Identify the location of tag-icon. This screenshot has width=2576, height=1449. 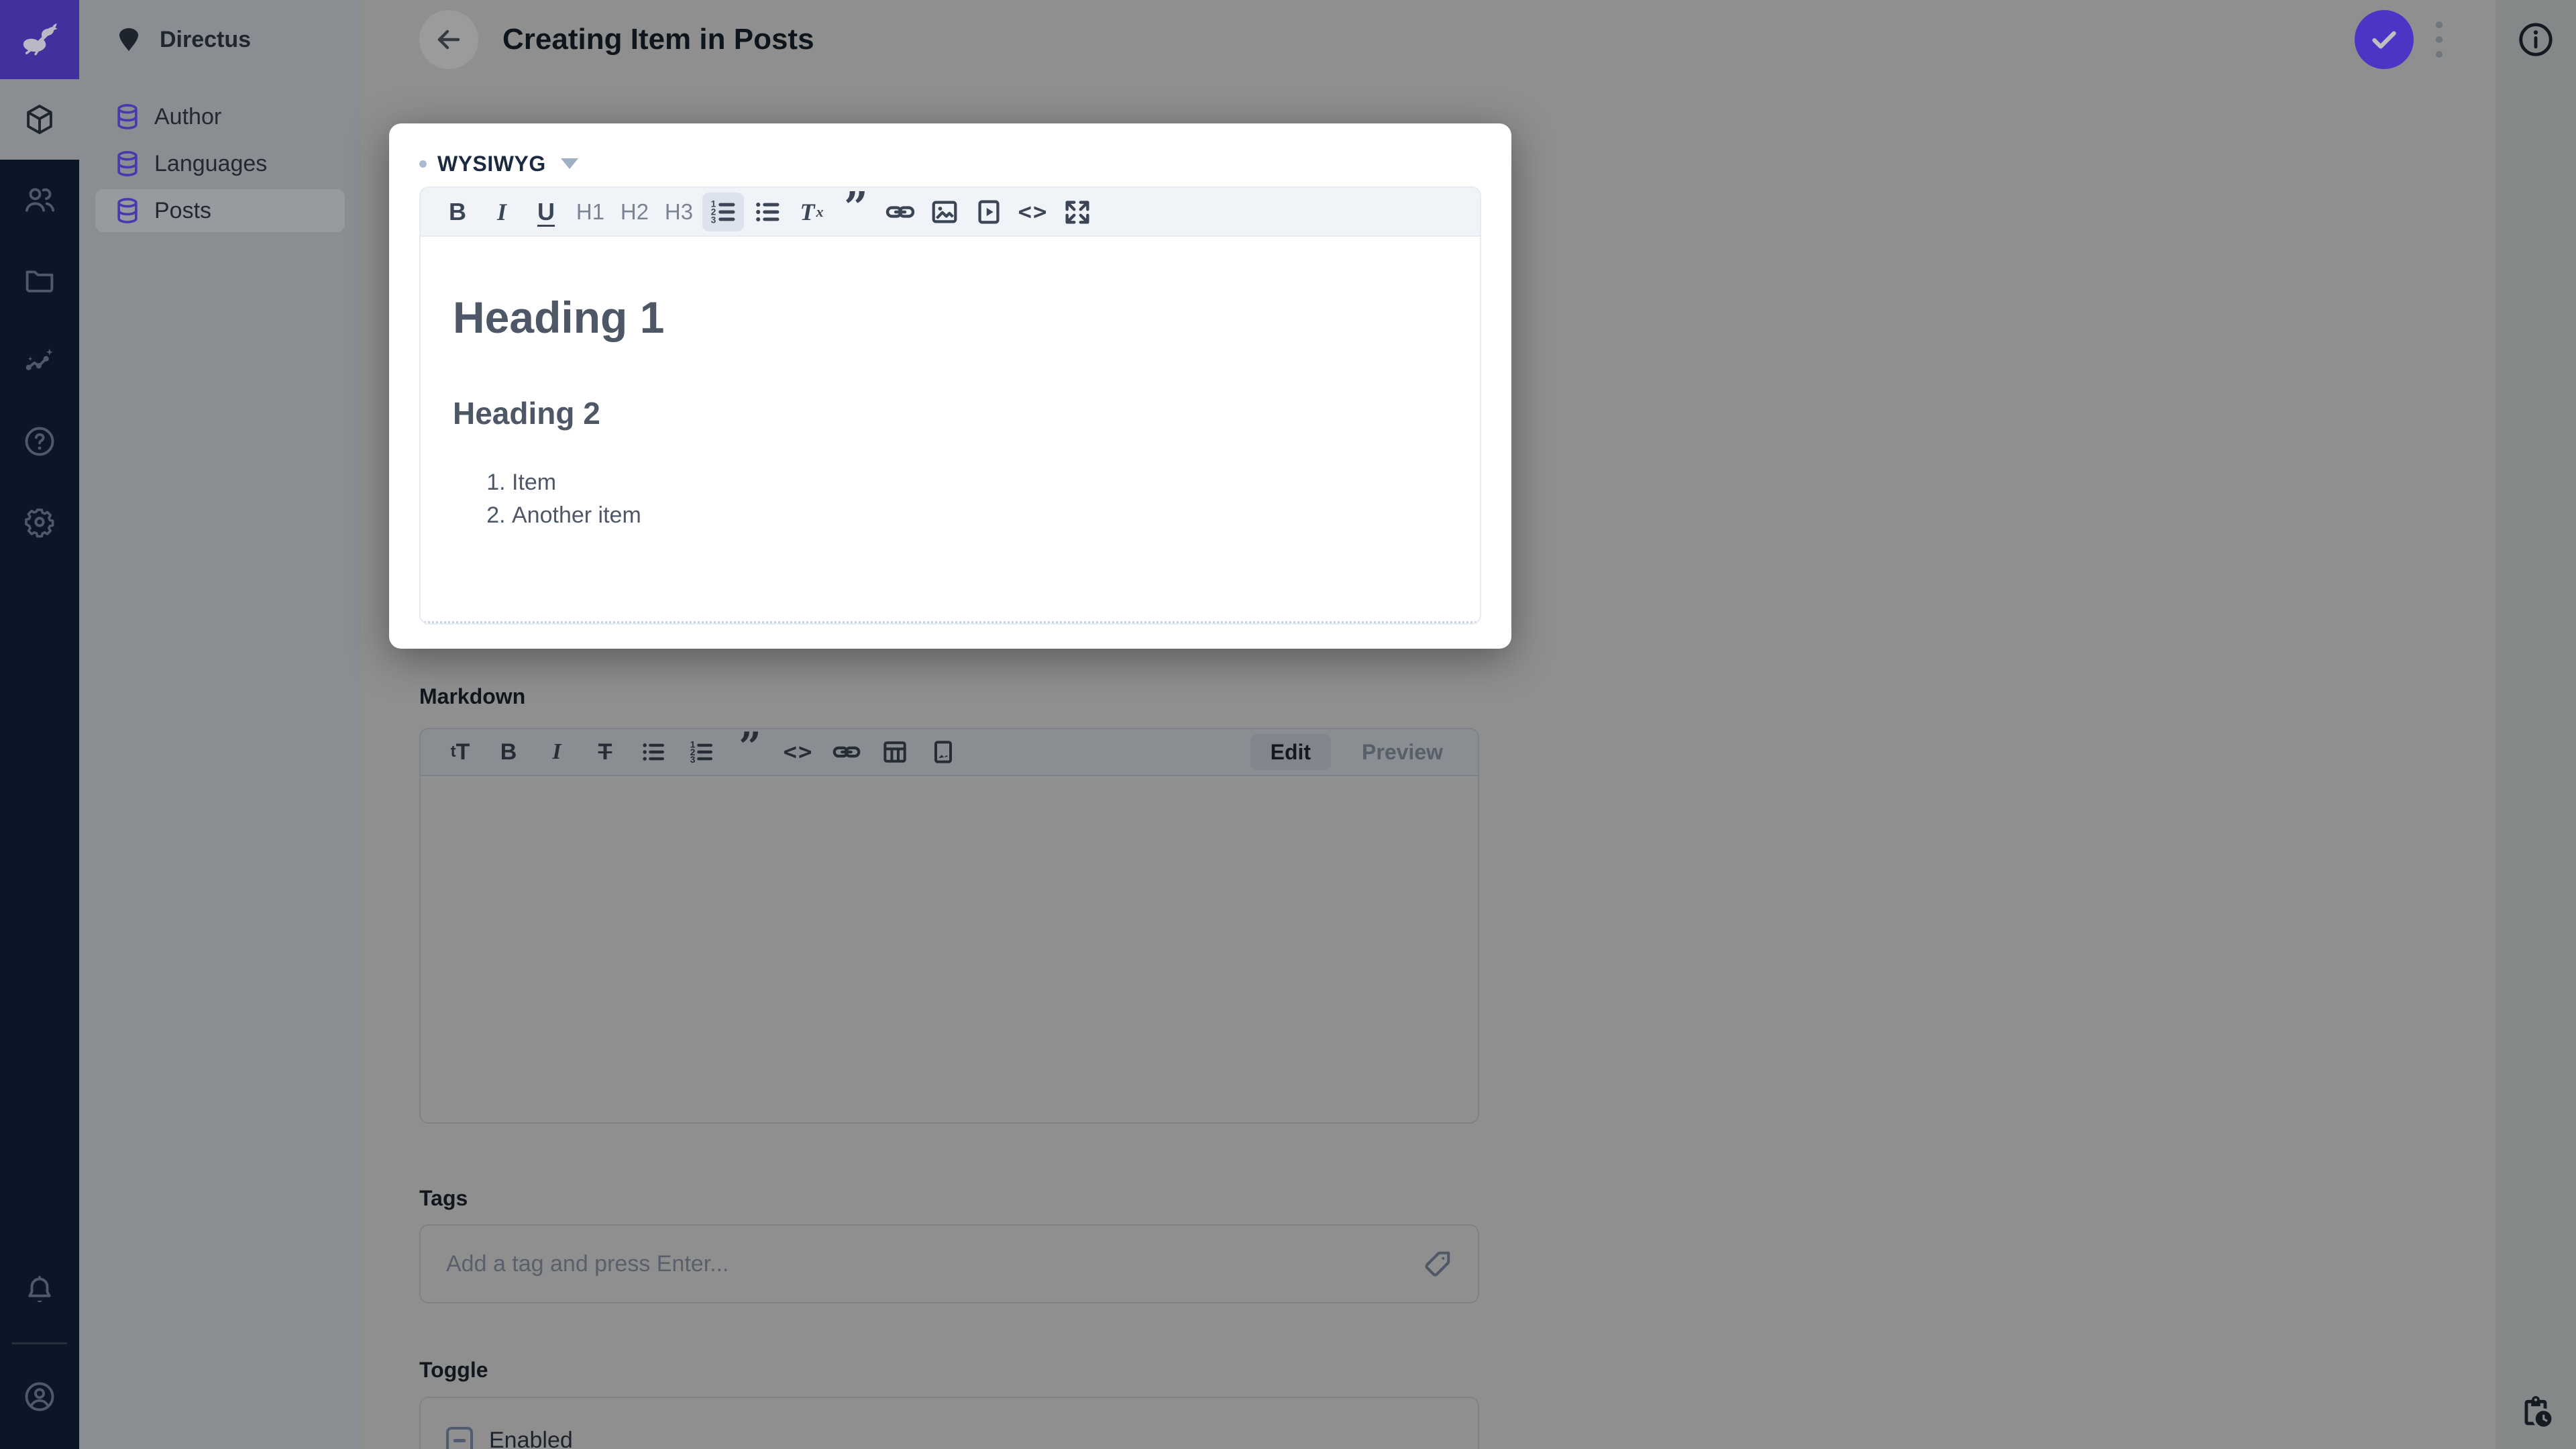
(1437, 1264).